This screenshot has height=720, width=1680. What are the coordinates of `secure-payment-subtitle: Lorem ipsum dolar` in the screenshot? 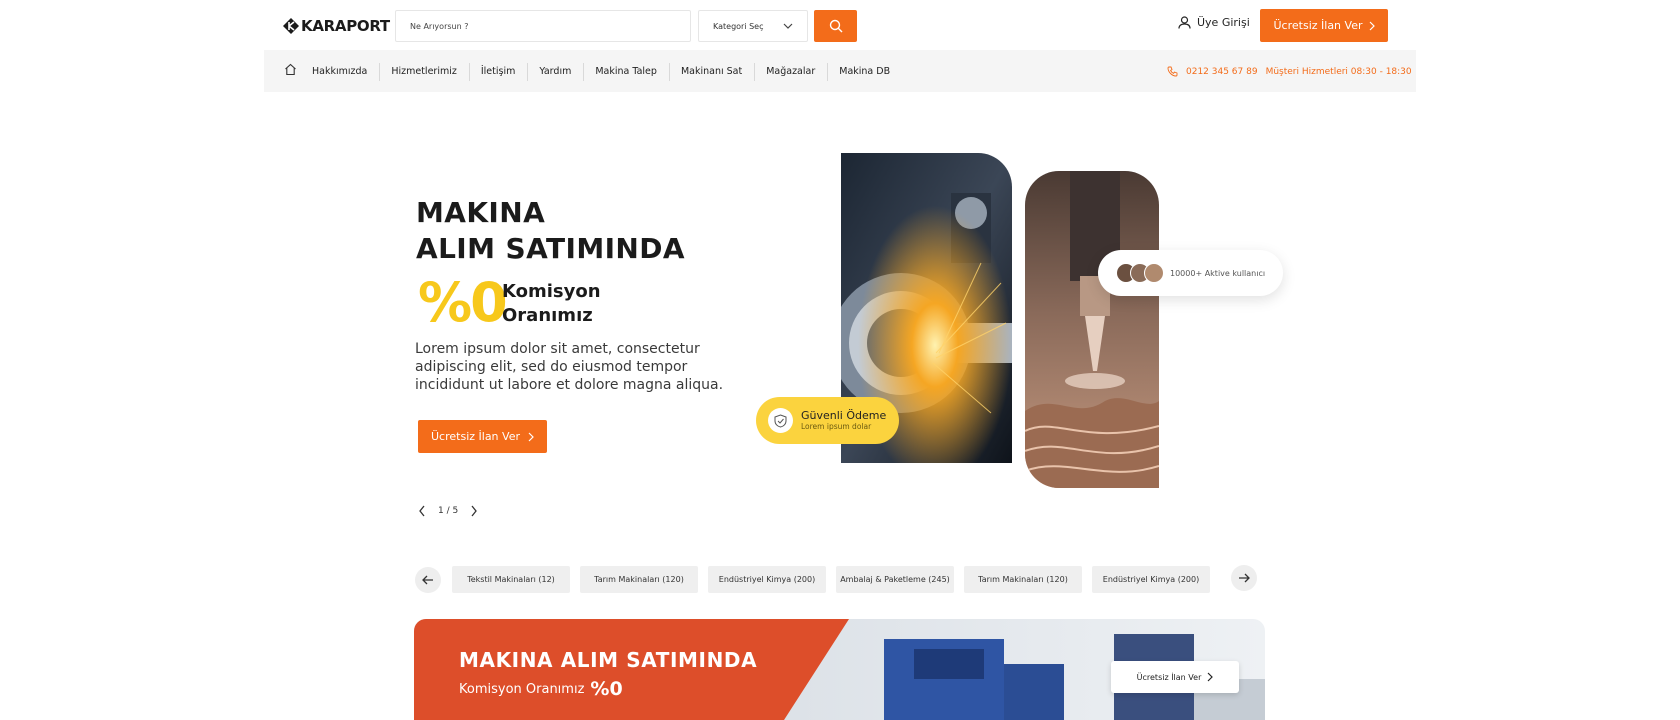 It's located at (836, 426).